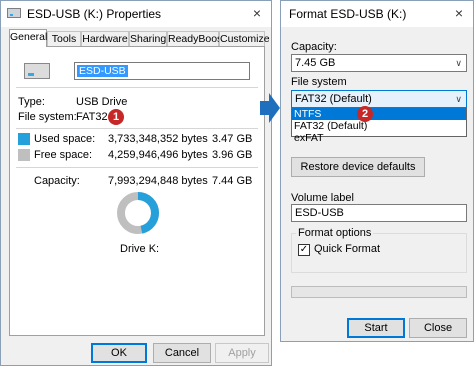 This screenshot has width=474, height=366. Describe the element at coordinates (244, 38) in the screenshot. I see `tab-customize: Customize` at that location.